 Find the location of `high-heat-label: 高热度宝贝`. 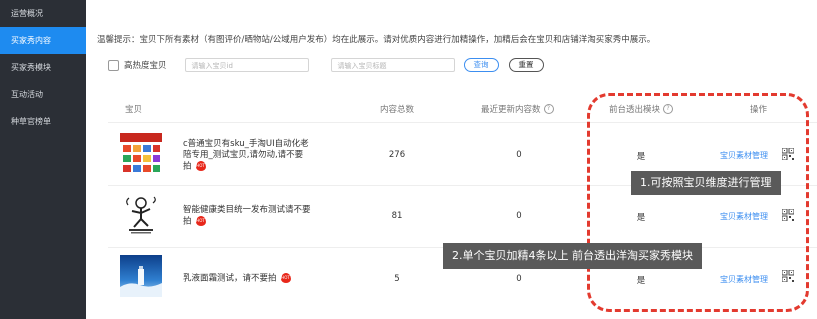

high-heat-label: 高热度宝贝 is located at coordinates (145, 66).